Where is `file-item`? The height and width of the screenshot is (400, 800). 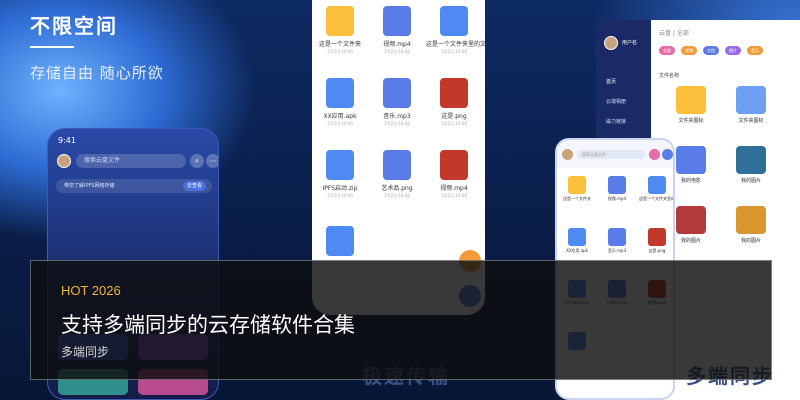
file-item is located at coordinates (340, 242).